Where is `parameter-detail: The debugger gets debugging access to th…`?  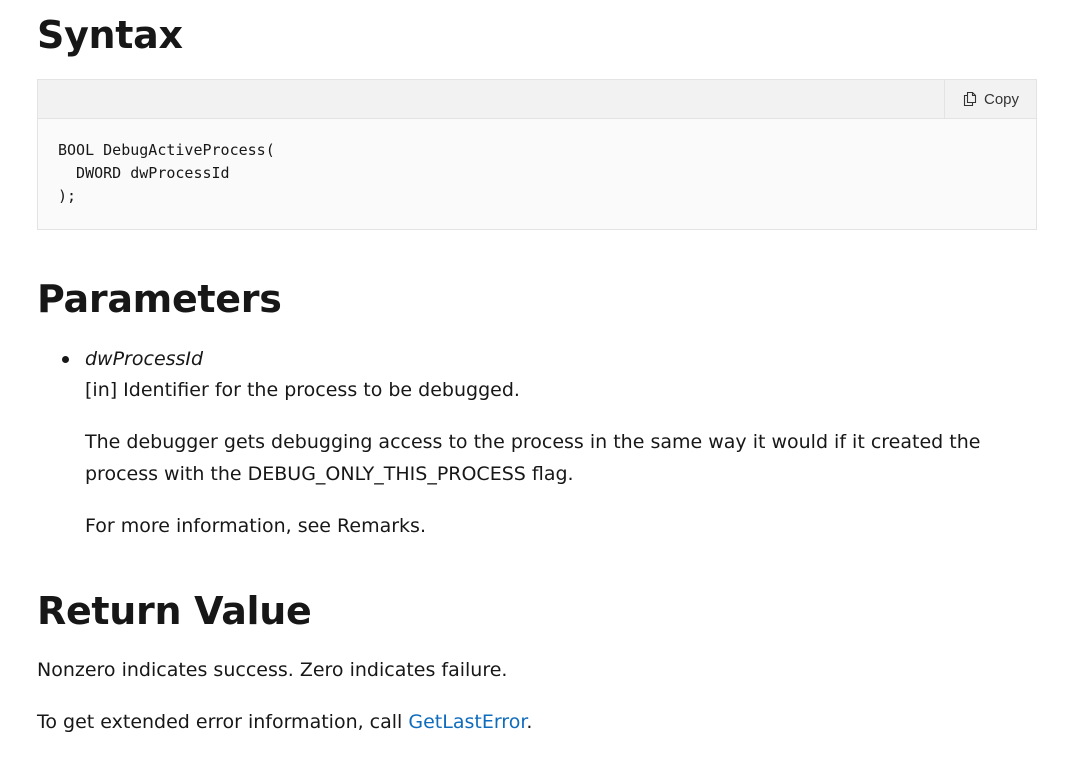 parameter-detail: The debugger gets debugging access to th… is located at coordinates (533, 458).